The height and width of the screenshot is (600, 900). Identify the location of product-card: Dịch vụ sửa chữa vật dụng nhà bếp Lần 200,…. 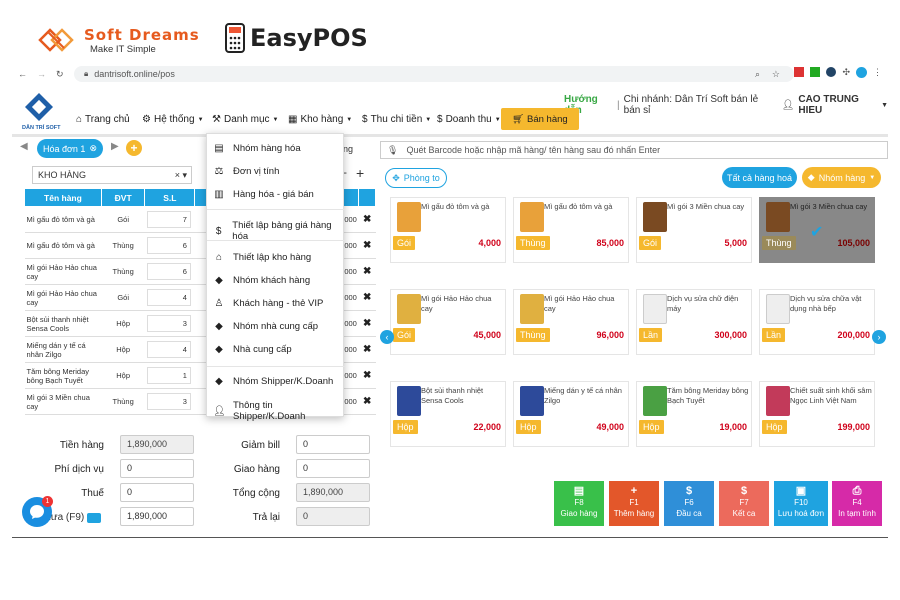
(817, 322).